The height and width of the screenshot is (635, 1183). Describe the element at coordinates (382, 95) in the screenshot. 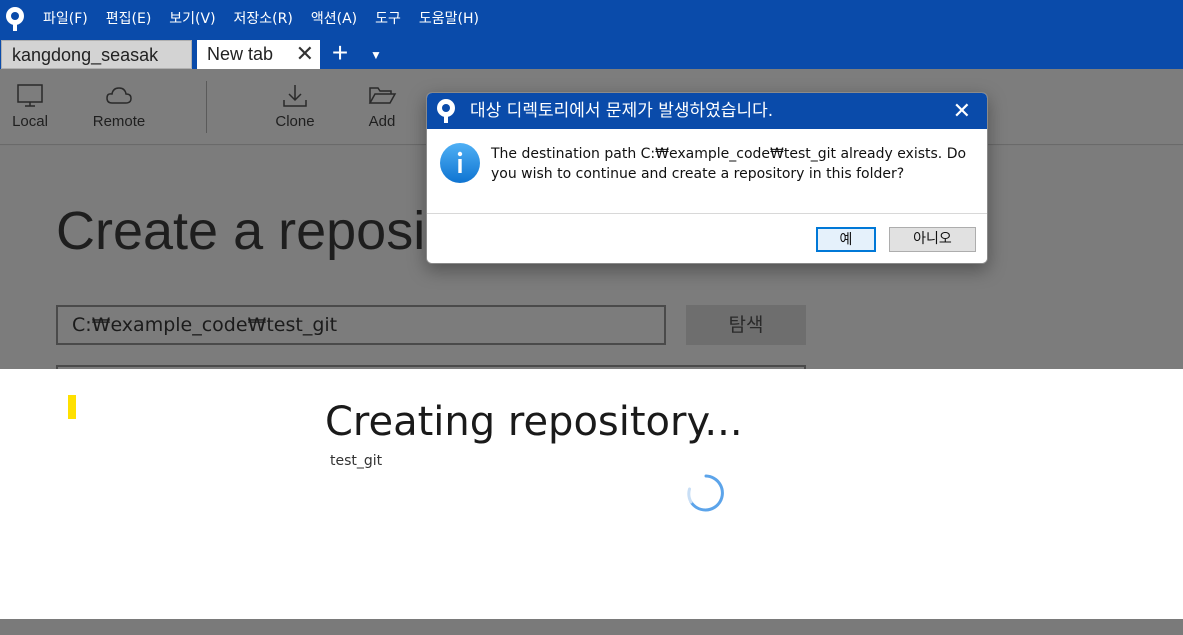

I see `folder-open-icon` at that location.